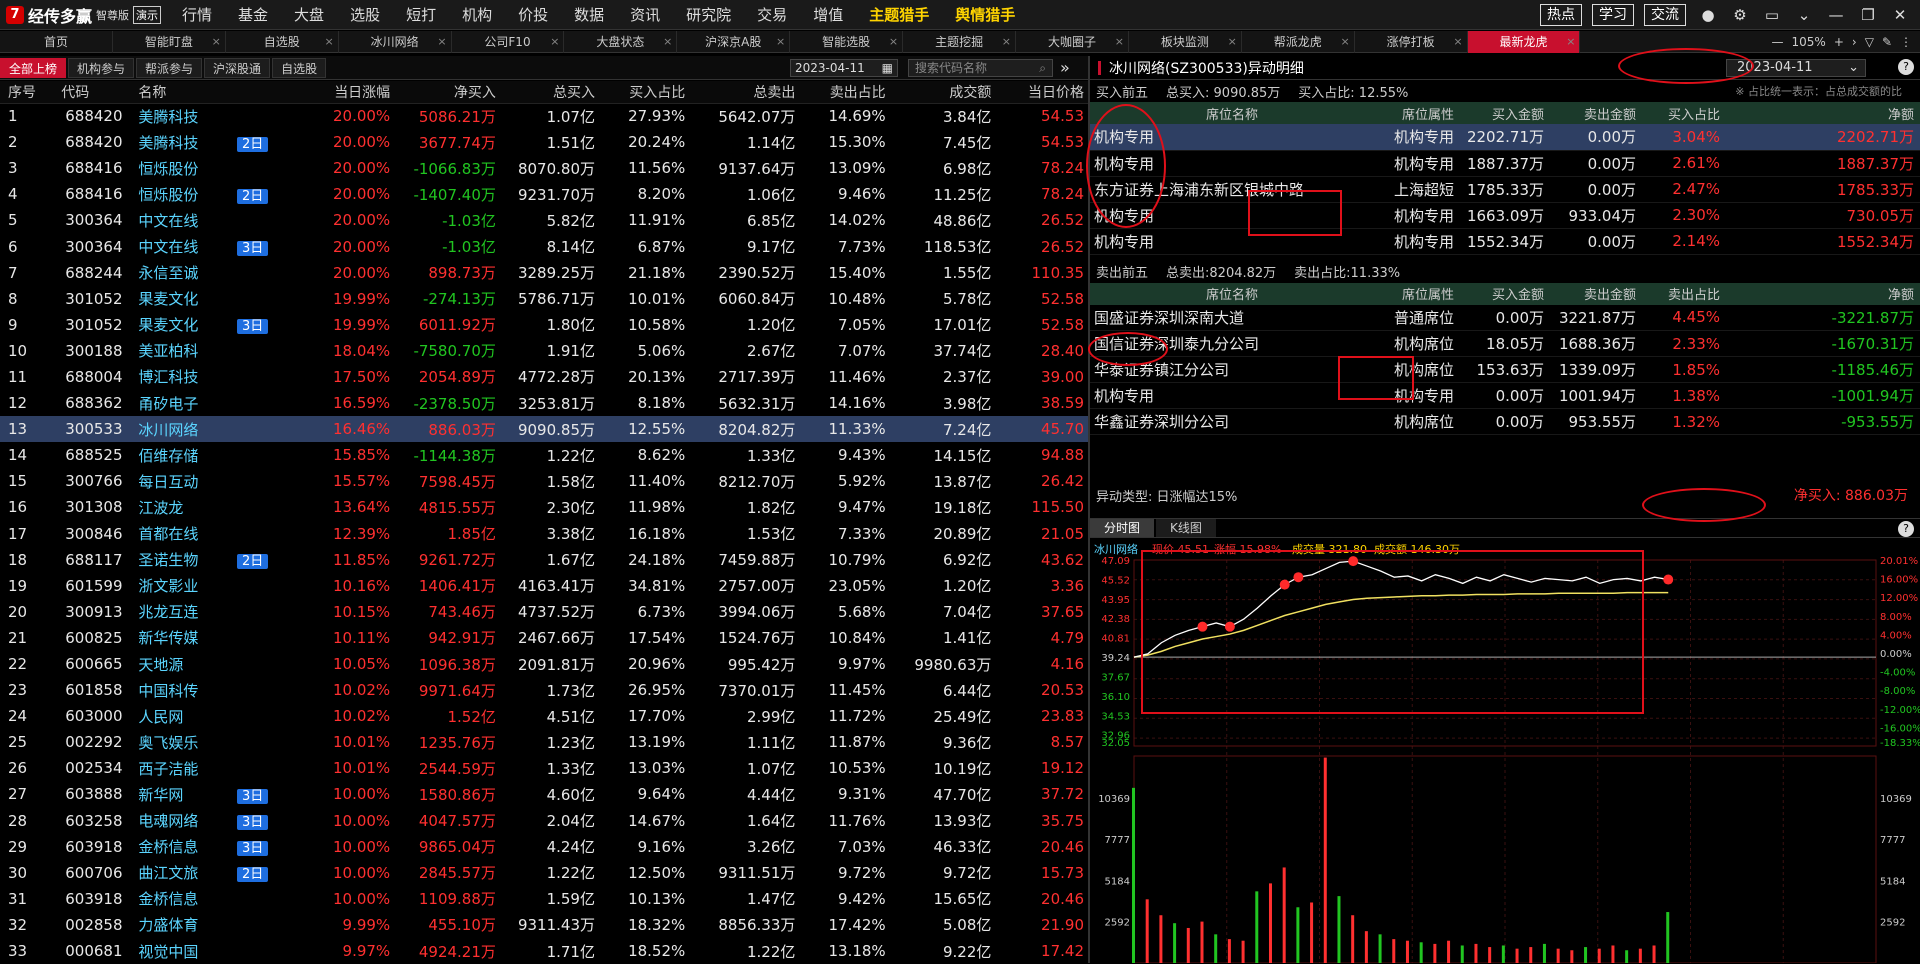 This screenshot has width=1920, height=964. I want to click on filter-tab-0: 全部上榜, so click(33, 67).